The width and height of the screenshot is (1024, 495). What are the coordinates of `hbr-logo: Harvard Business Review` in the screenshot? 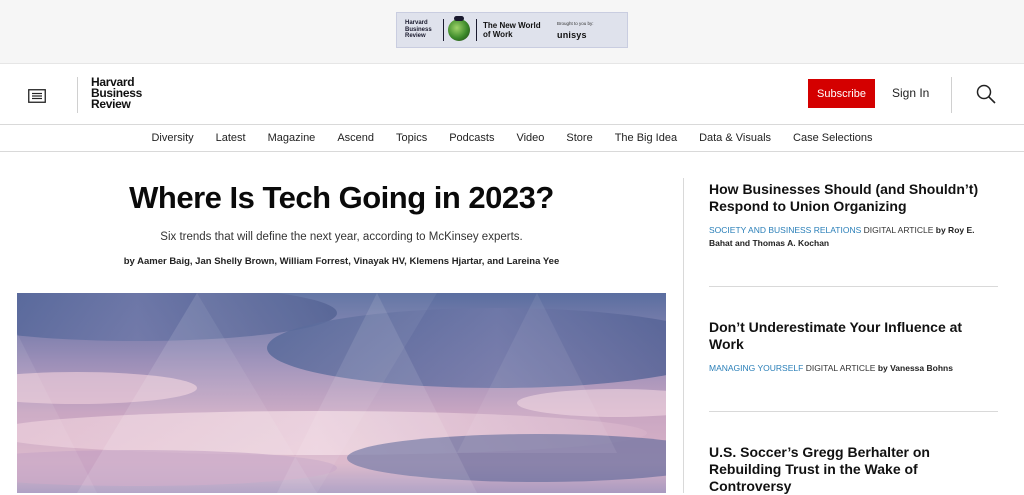 It's located at (121, 93).